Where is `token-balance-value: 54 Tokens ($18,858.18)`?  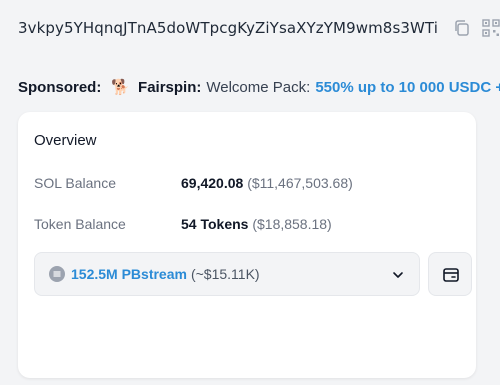
token-balance-value: 54 Tokens ($18,858.18) is located at coordinates (256, 224).